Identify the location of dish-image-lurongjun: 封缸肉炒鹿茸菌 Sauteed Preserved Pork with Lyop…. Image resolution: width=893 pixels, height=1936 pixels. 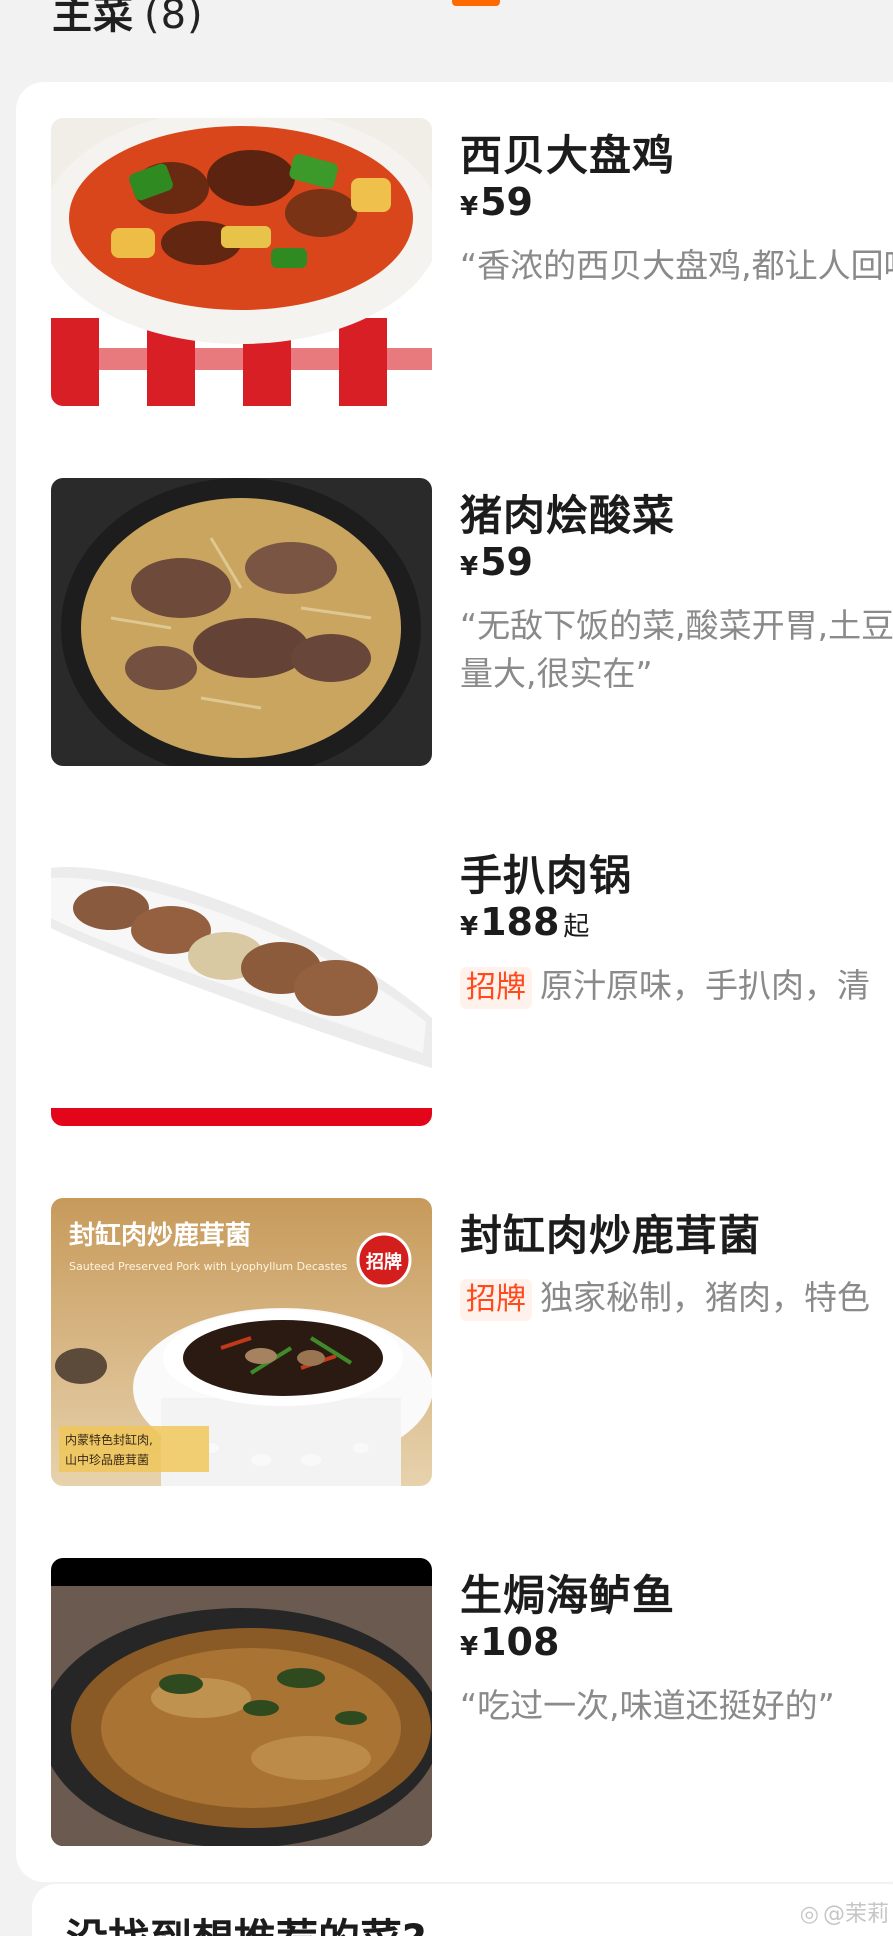
(241, 1342).